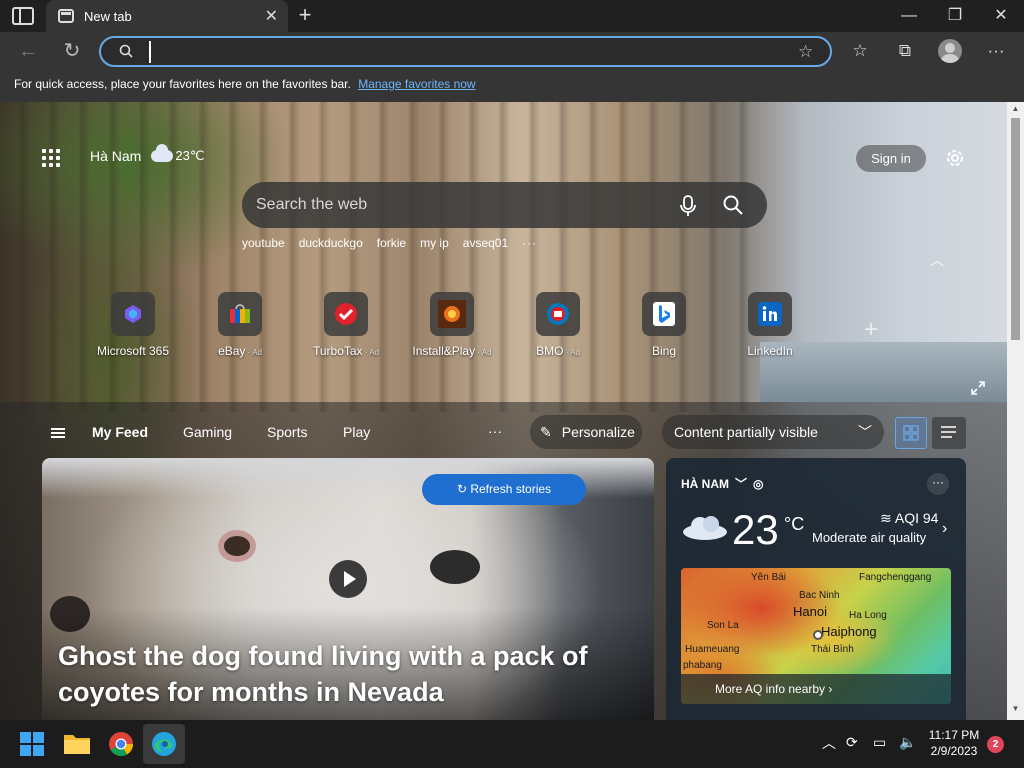  I want to click on quick-link-label: BMO, so click(550, 351).